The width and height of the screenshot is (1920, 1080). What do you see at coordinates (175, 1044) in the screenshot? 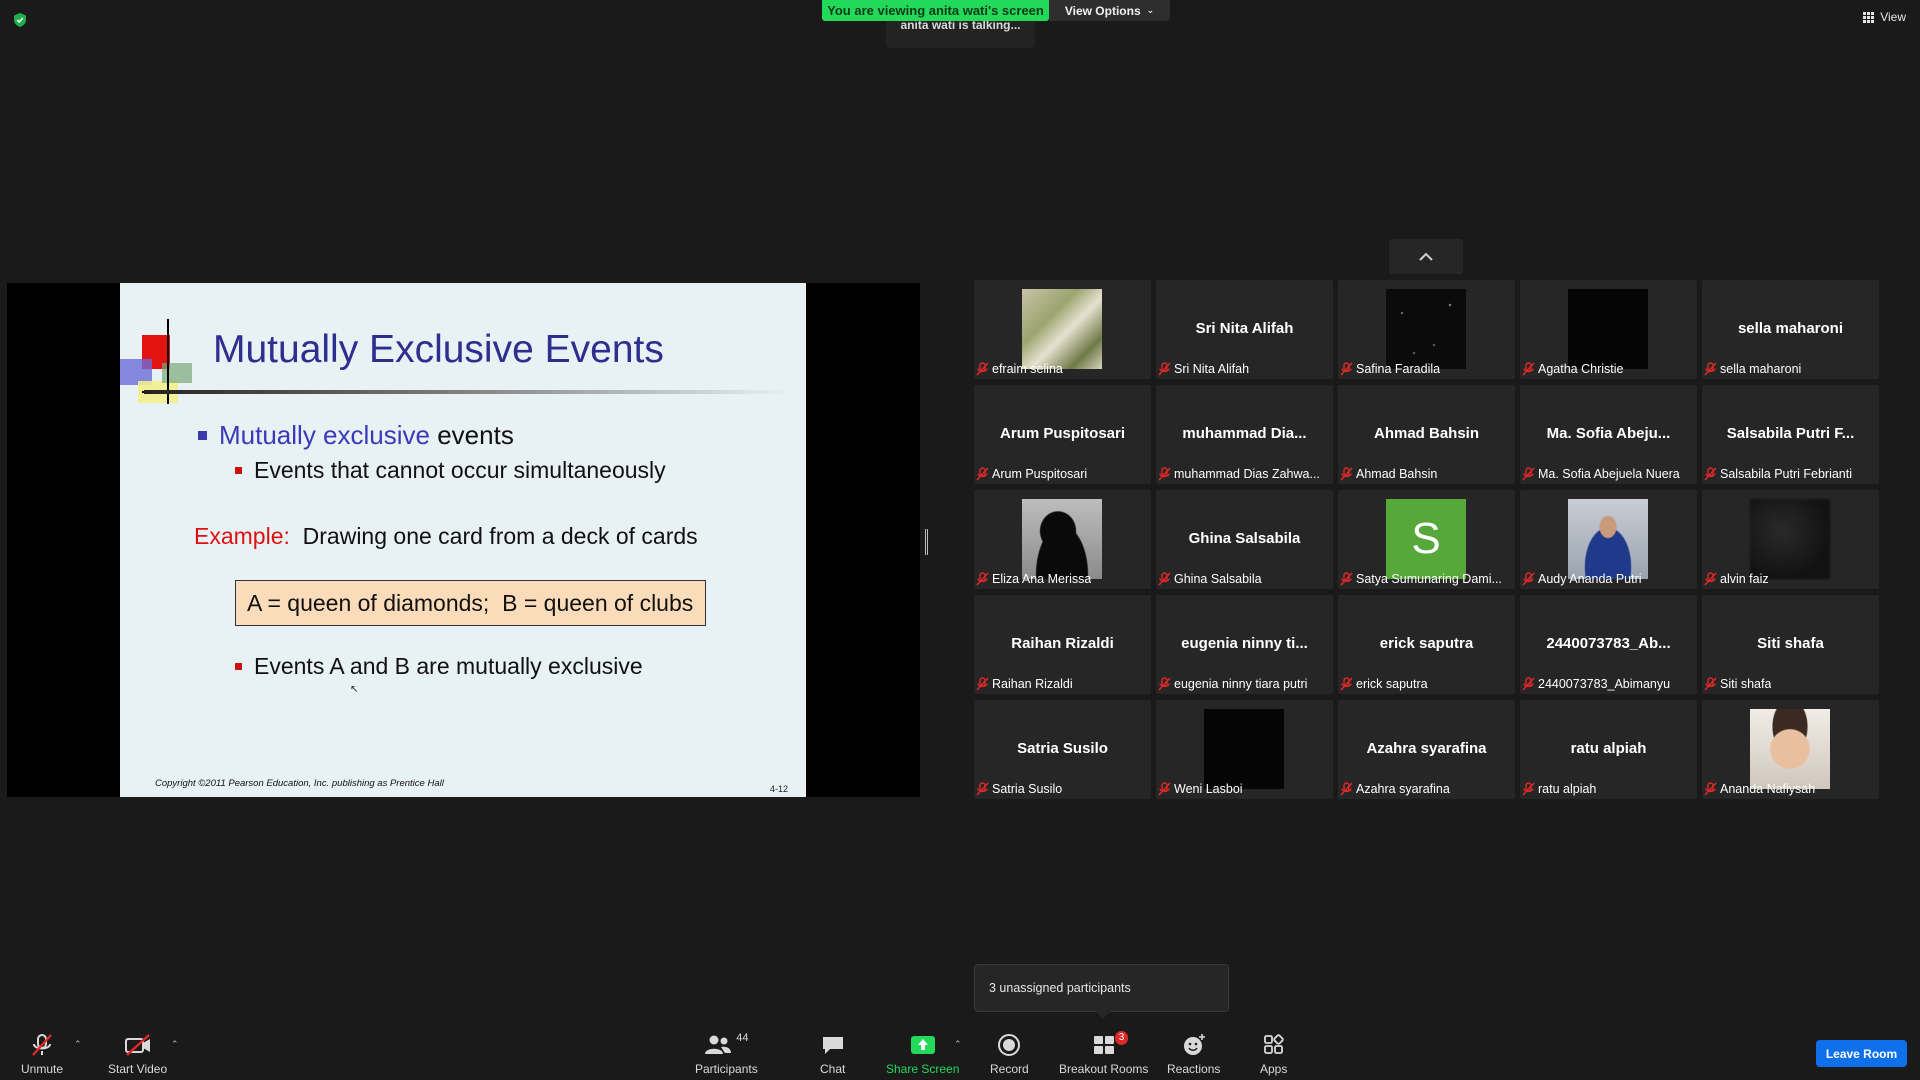
I see `video-options-caret-icon: ⌃` at bounding box center [175, 1044].